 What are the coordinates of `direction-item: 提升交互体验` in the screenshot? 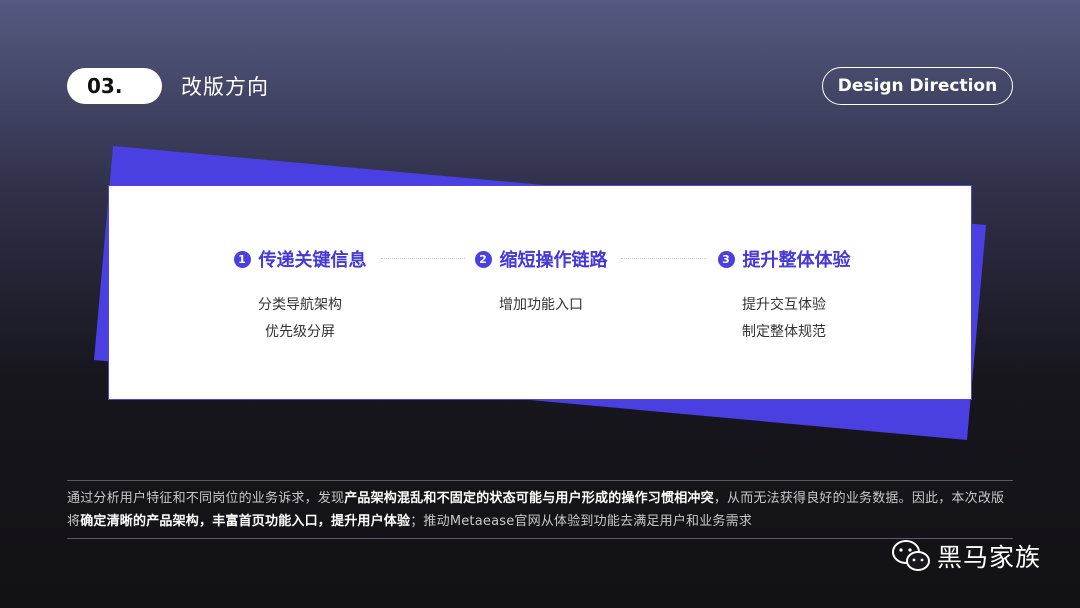 It's located at (784, 305).